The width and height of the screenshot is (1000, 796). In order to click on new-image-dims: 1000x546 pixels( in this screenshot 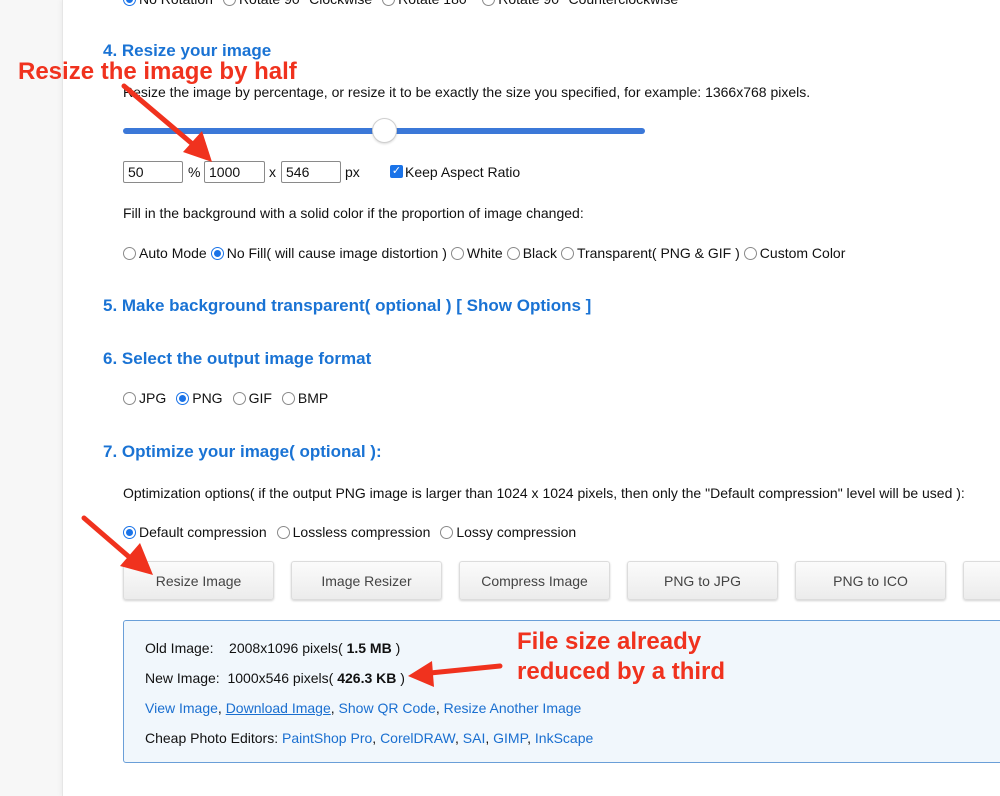, I will do `click(280, 678)`.